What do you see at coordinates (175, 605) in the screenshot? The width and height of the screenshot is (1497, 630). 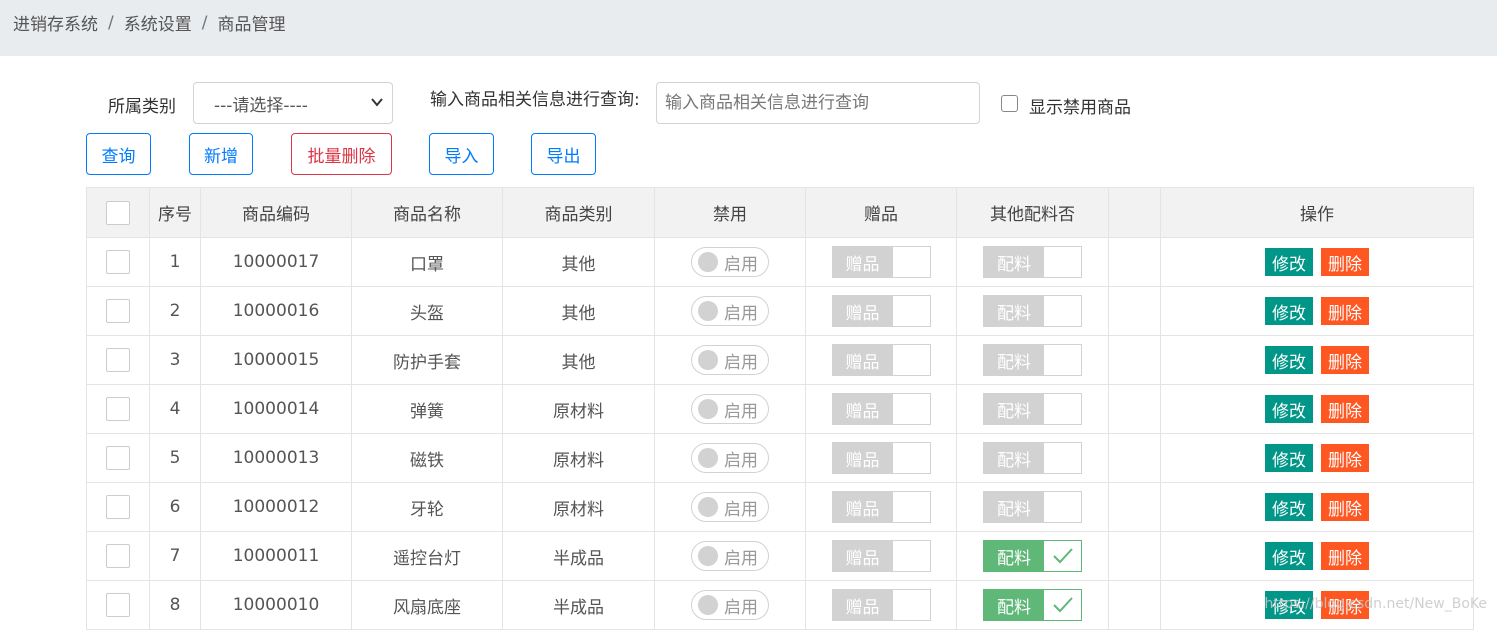 I see `row-number: 8` at bounding box center [175, 605].